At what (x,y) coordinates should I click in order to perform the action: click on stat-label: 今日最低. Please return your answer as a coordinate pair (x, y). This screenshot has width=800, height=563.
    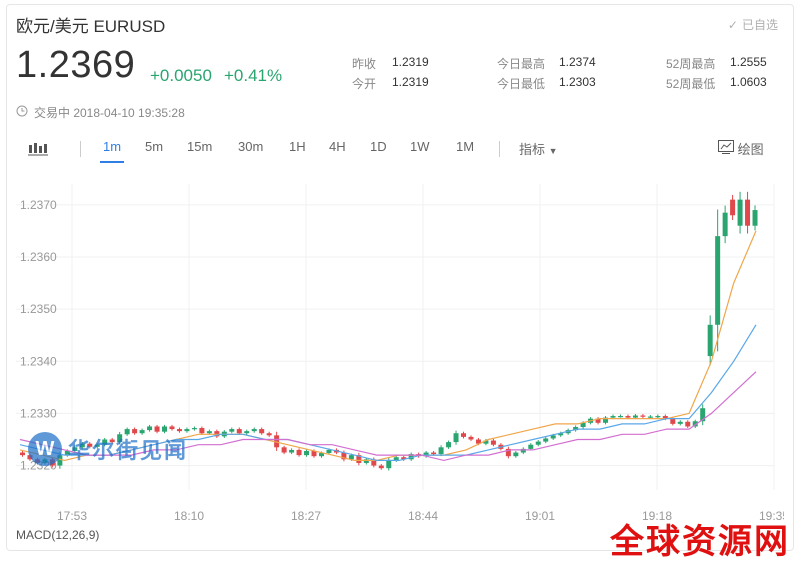
    Looking at the image, I should click on (521, 84).